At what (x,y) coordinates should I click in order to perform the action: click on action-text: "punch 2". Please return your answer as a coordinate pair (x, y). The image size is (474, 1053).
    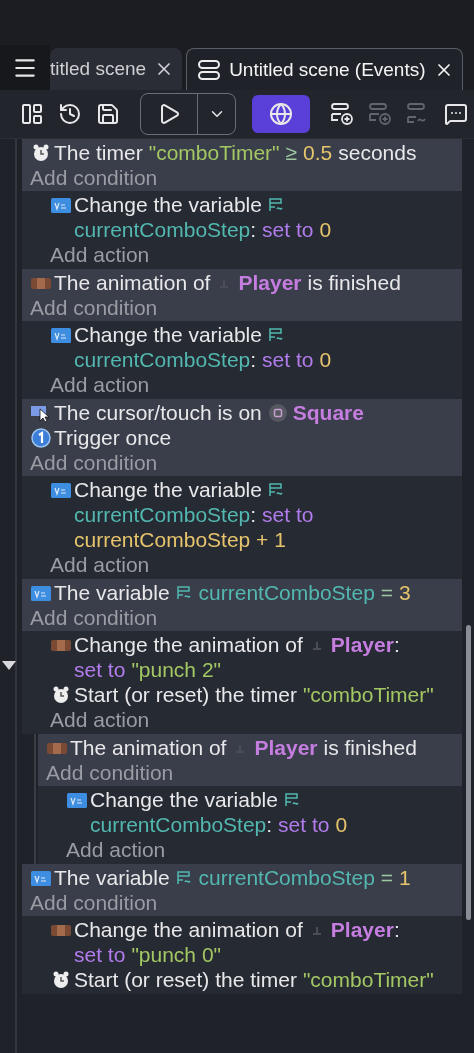
    Looking at the image, I should click on (176, 669).